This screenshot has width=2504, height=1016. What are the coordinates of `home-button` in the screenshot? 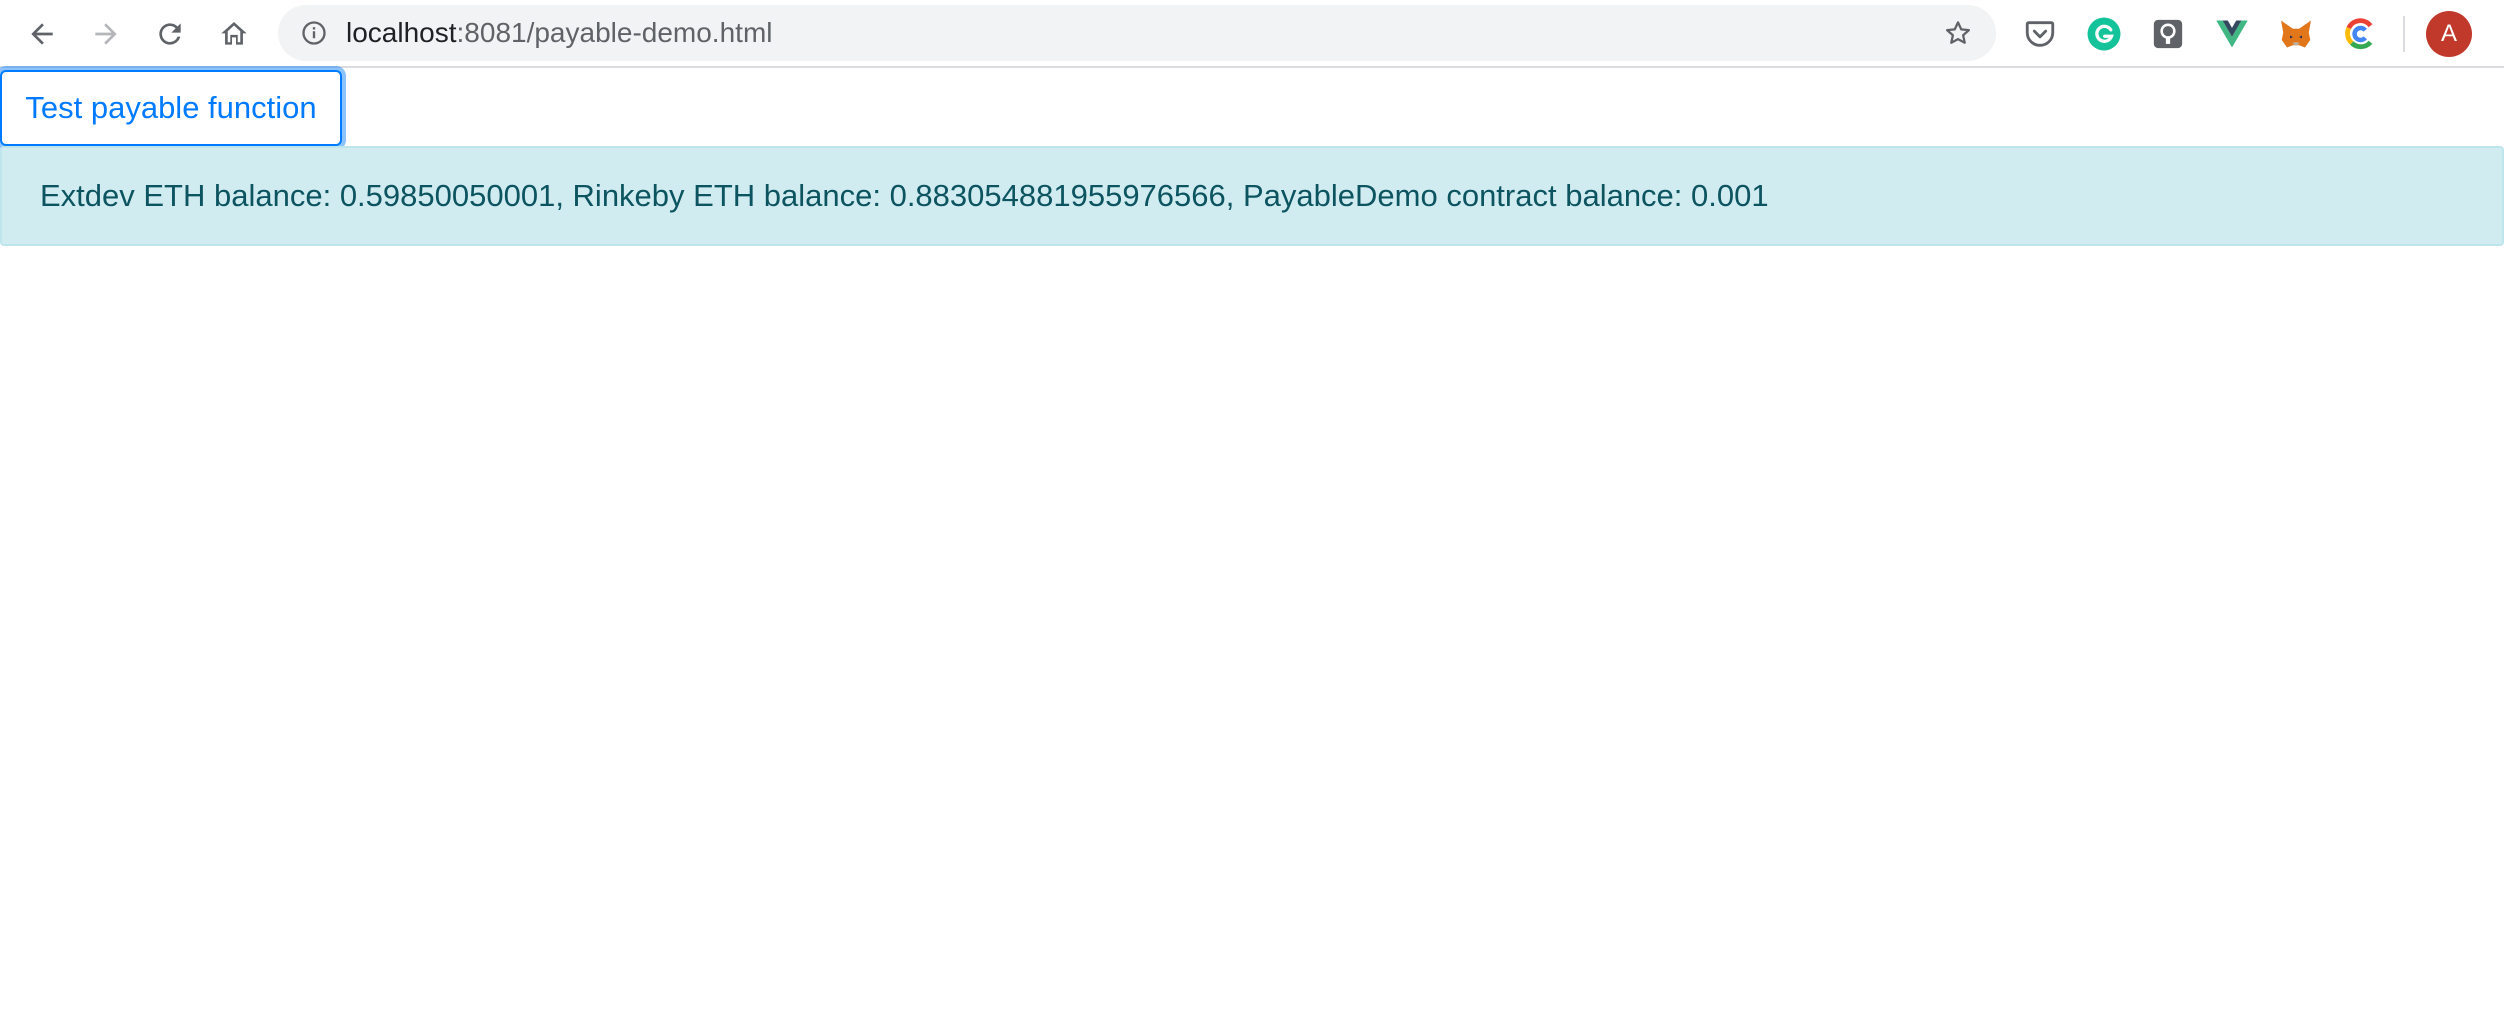 It's located at (234, 34).